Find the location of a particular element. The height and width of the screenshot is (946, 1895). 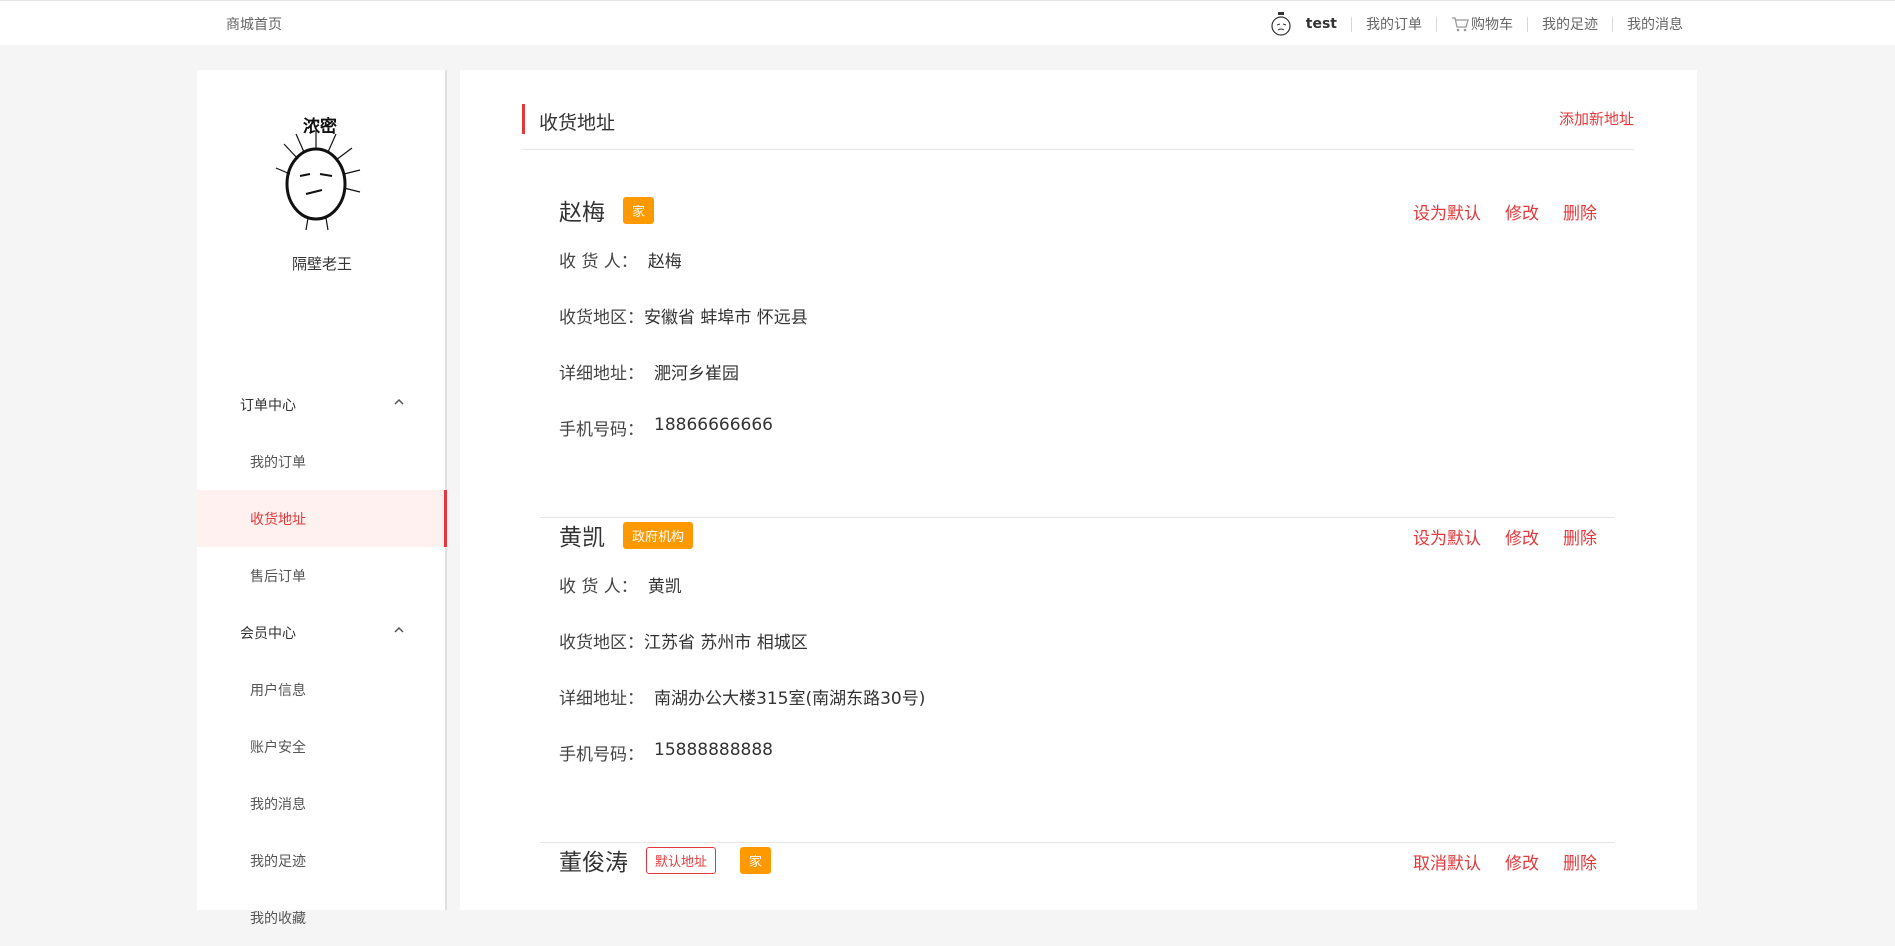

profile-avatar: 浓密 is located at coordinates (320, 174).